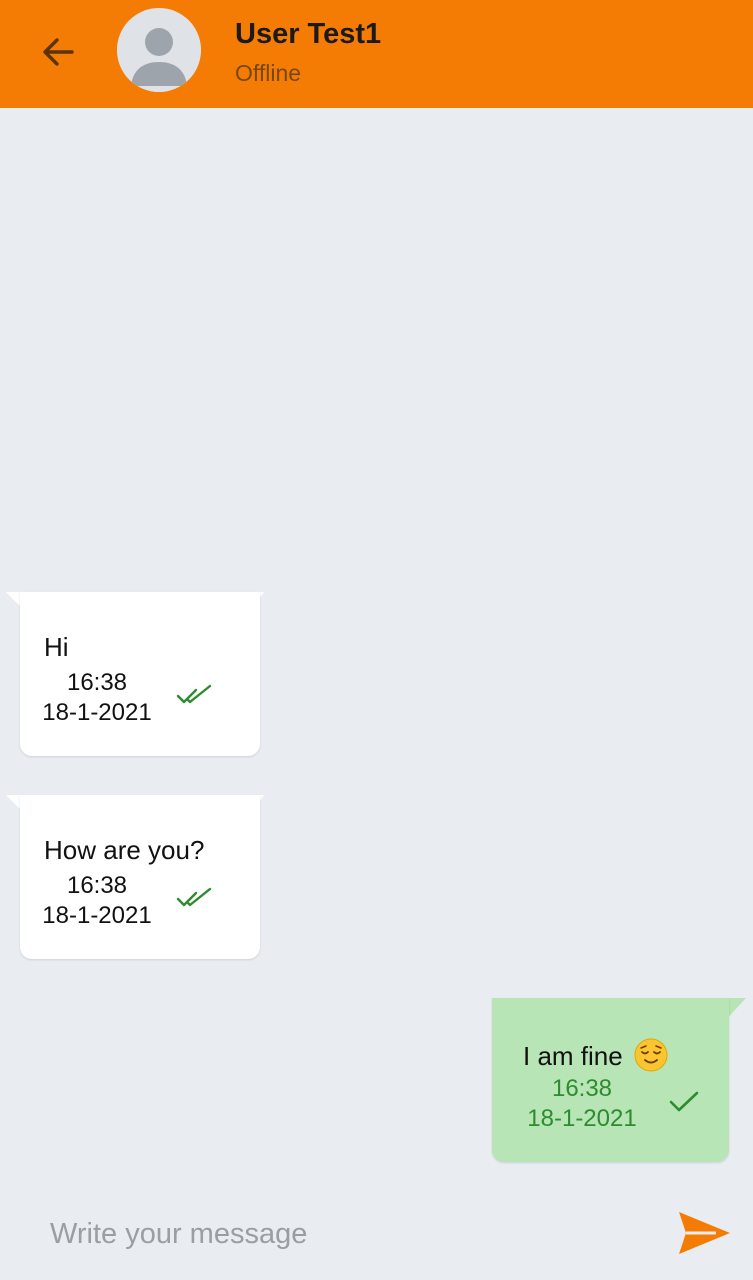 This screenshot has width=753, height=1280. What do you see at coordinates (124, 850) in the screenshot?
I see `message-text: How are you?` at bounding box center [124, 850].